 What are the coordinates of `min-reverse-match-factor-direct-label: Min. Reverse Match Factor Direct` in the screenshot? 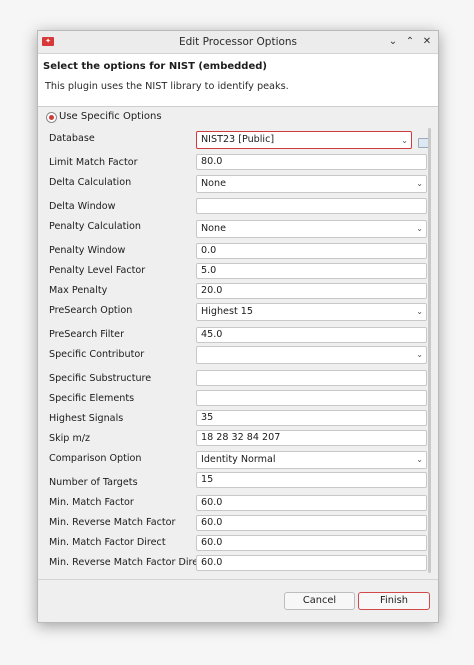 It's located at (128, 562).